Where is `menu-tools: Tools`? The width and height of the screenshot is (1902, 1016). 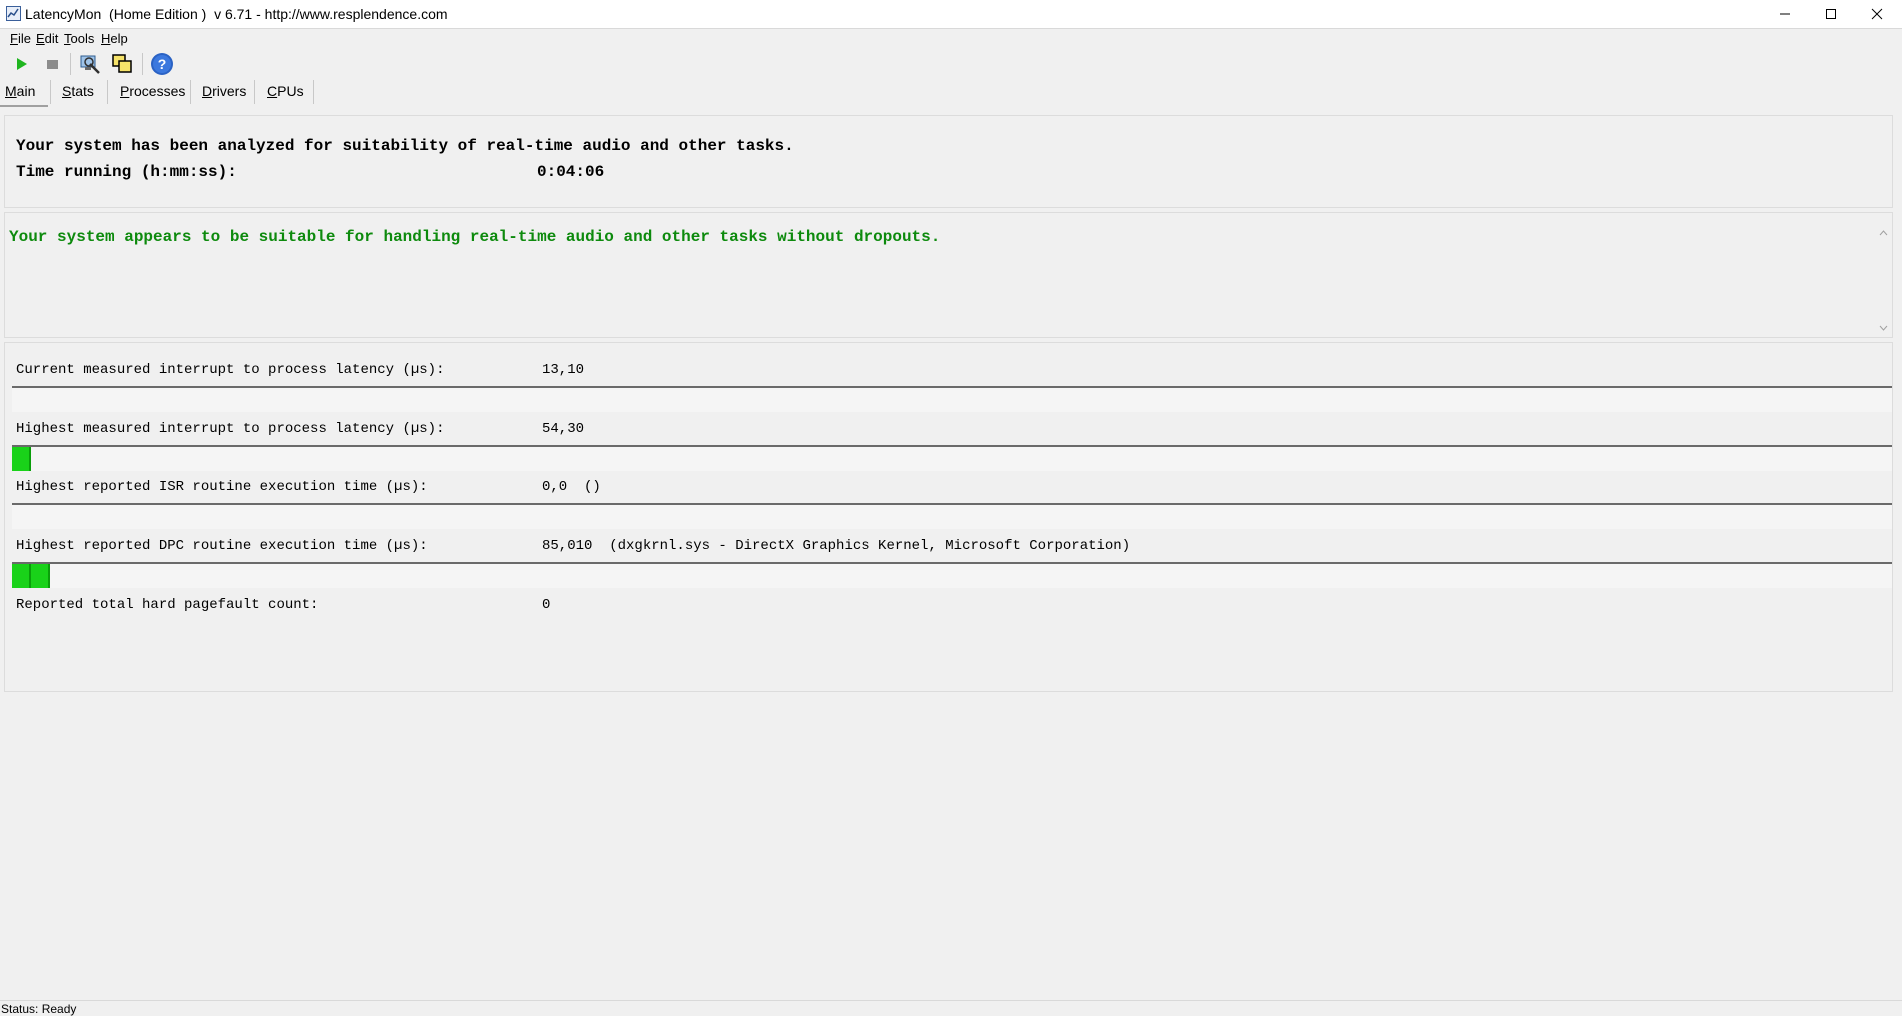 menu-tools: Tools is located at coordinates (79, 38).